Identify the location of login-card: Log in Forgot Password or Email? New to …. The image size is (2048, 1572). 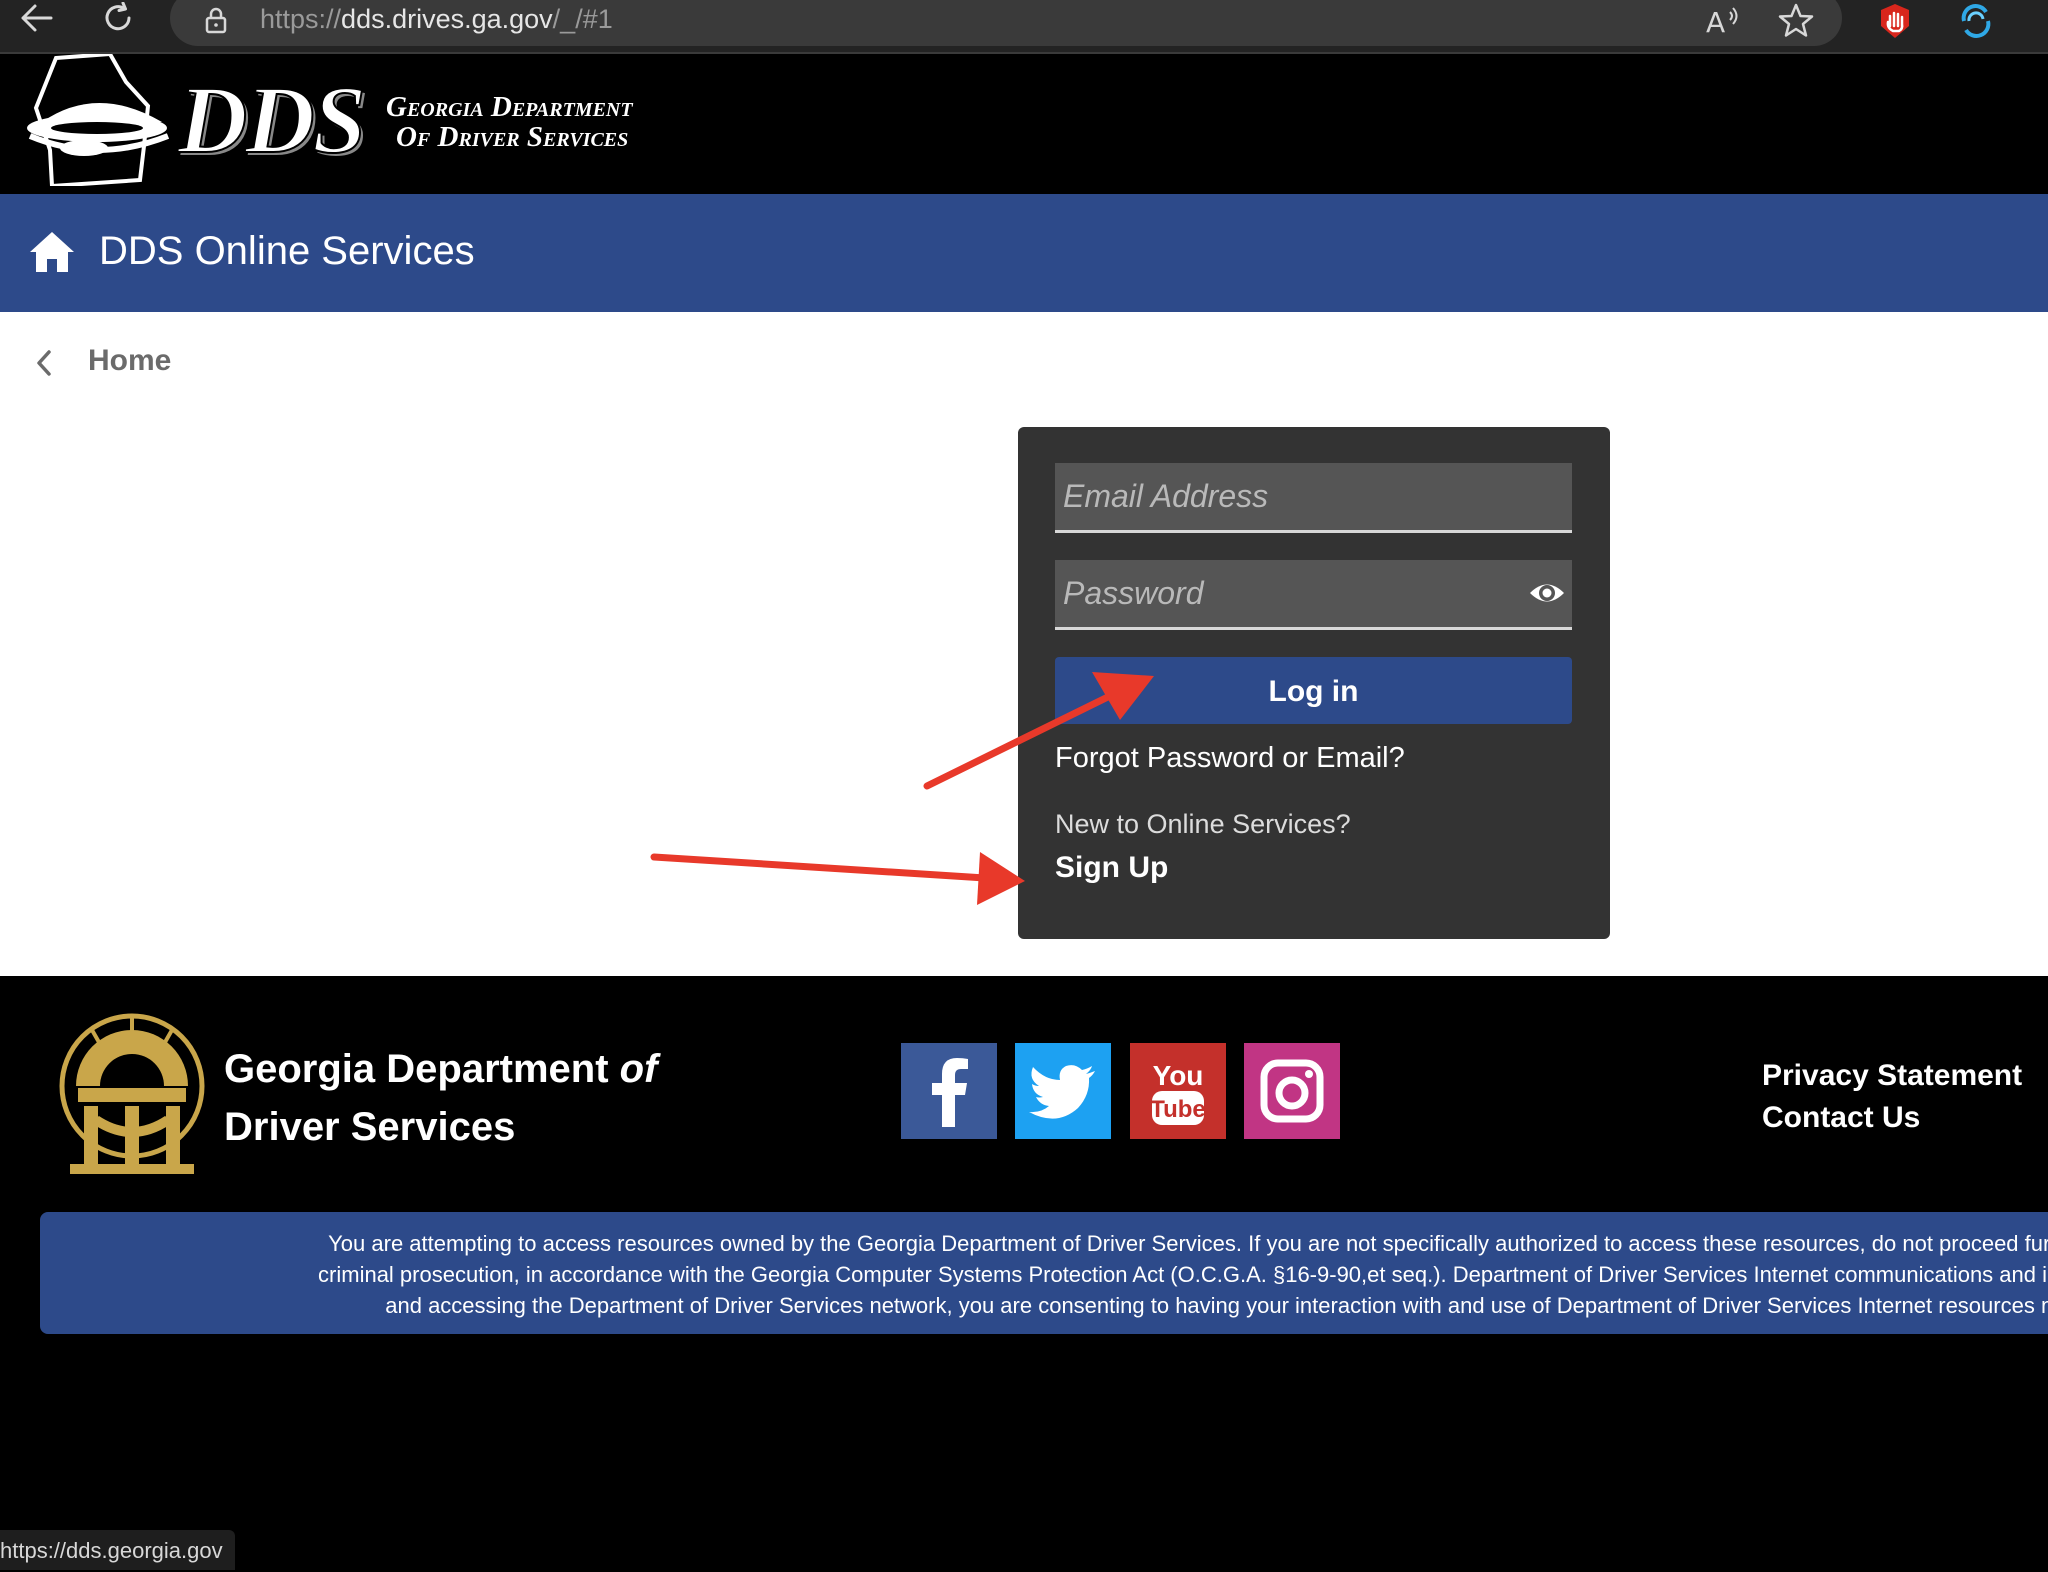
(1314, 683).